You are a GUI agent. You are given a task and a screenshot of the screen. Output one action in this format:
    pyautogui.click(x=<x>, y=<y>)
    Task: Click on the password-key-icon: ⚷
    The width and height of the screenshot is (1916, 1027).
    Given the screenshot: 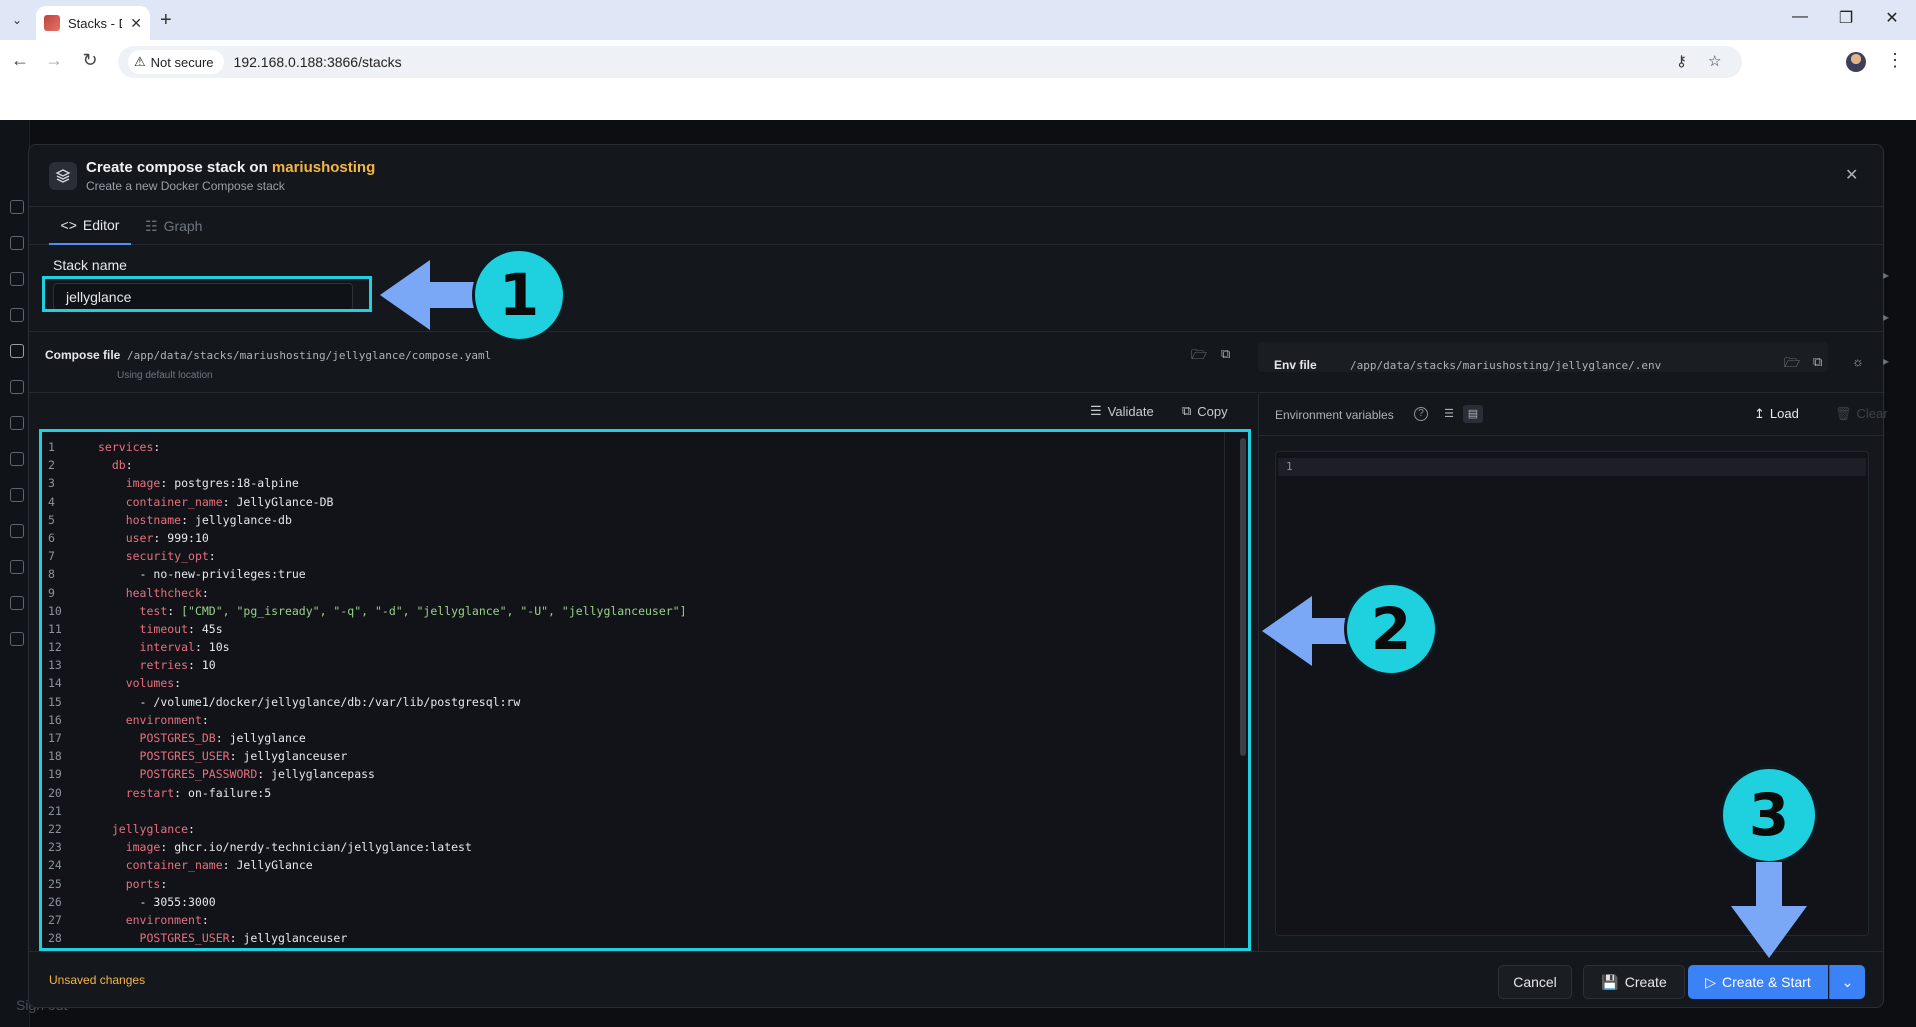 What is the action you would take?
    pyautogui.click(x=1681, y=61)
    